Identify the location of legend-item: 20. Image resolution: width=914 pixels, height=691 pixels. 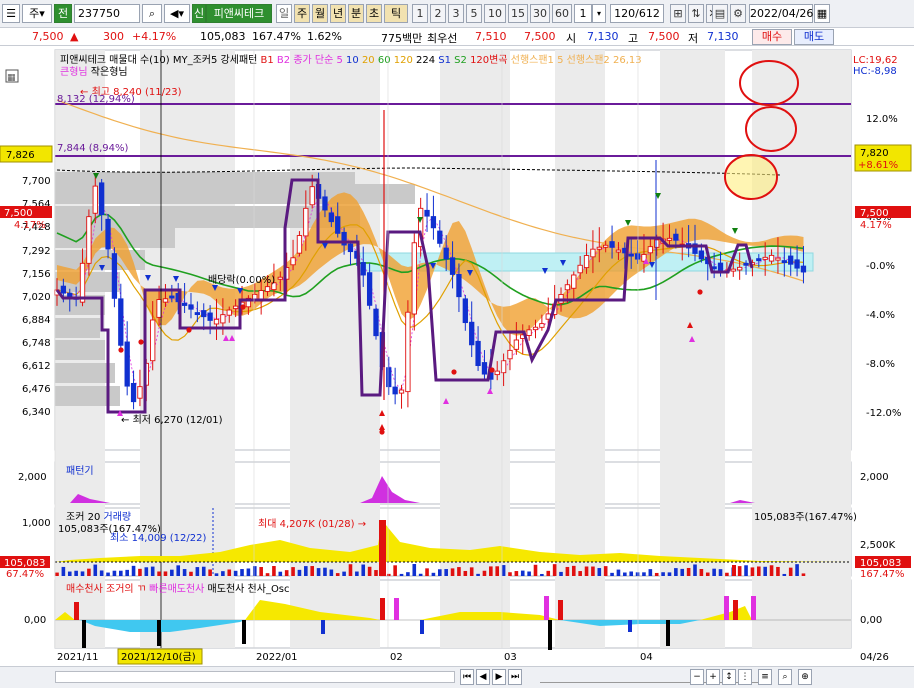
(367, 60).